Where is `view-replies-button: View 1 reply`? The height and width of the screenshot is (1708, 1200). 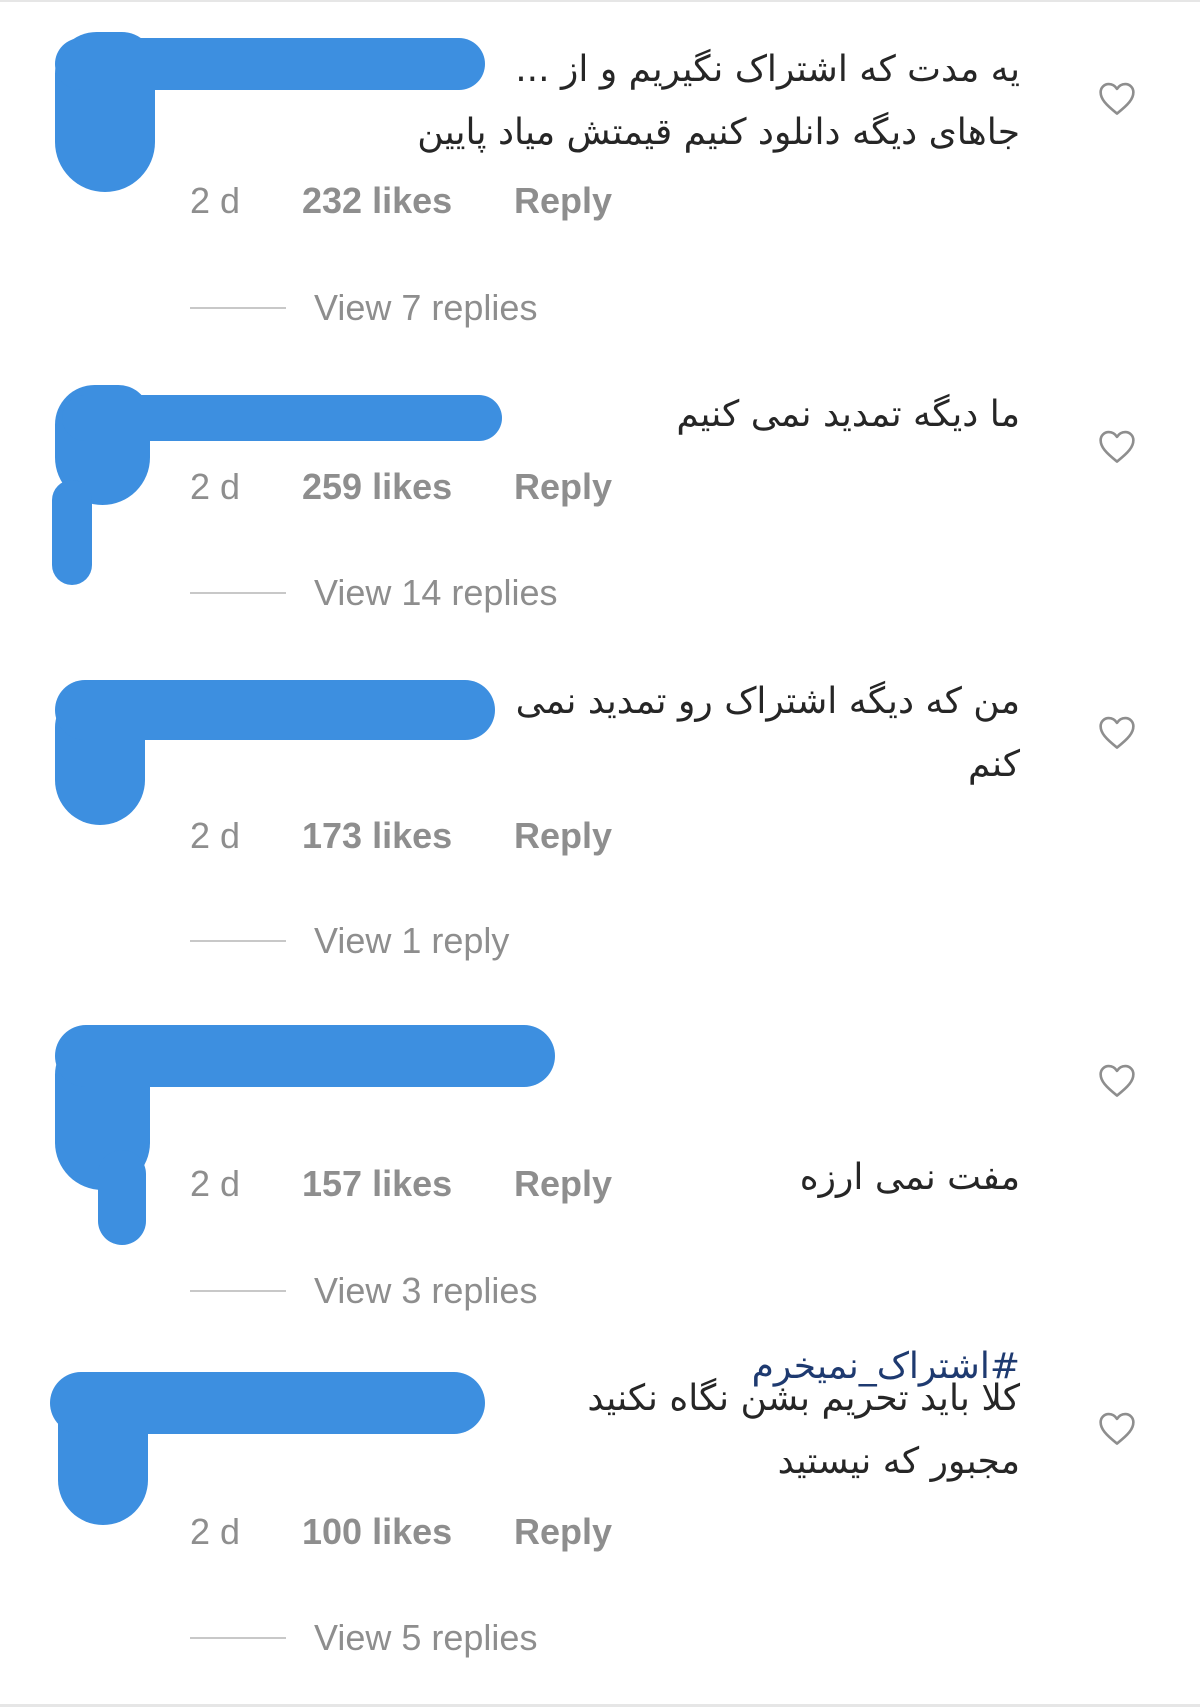
view-replies-button: View 1 reply is located at coordinates (349, 941).